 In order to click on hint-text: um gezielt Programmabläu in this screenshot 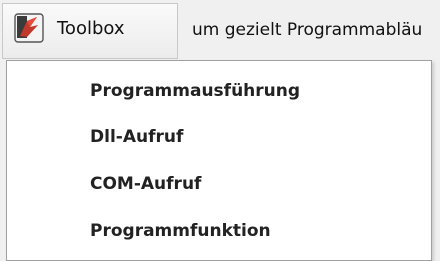, I will do `click(307, 30)`.